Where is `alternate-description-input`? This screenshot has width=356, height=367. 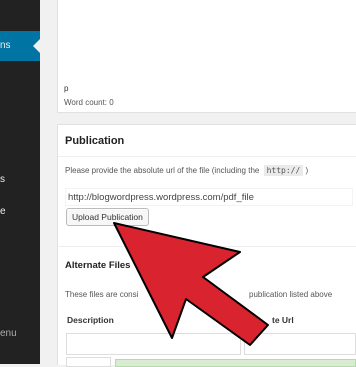
alternate-description-input is located at coordinates (153, 344).